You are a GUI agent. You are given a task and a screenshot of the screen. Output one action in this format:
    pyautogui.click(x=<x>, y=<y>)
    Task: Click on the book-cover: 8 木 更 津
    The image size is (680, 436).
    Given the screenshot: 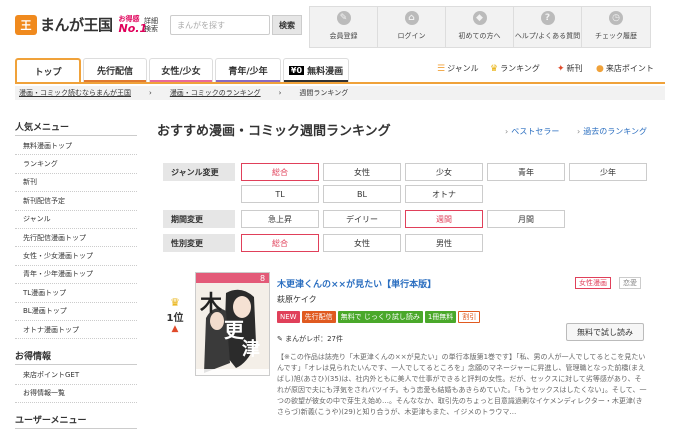 What is the action you would take?
    pyautogui.click(x=232, y=324)
    